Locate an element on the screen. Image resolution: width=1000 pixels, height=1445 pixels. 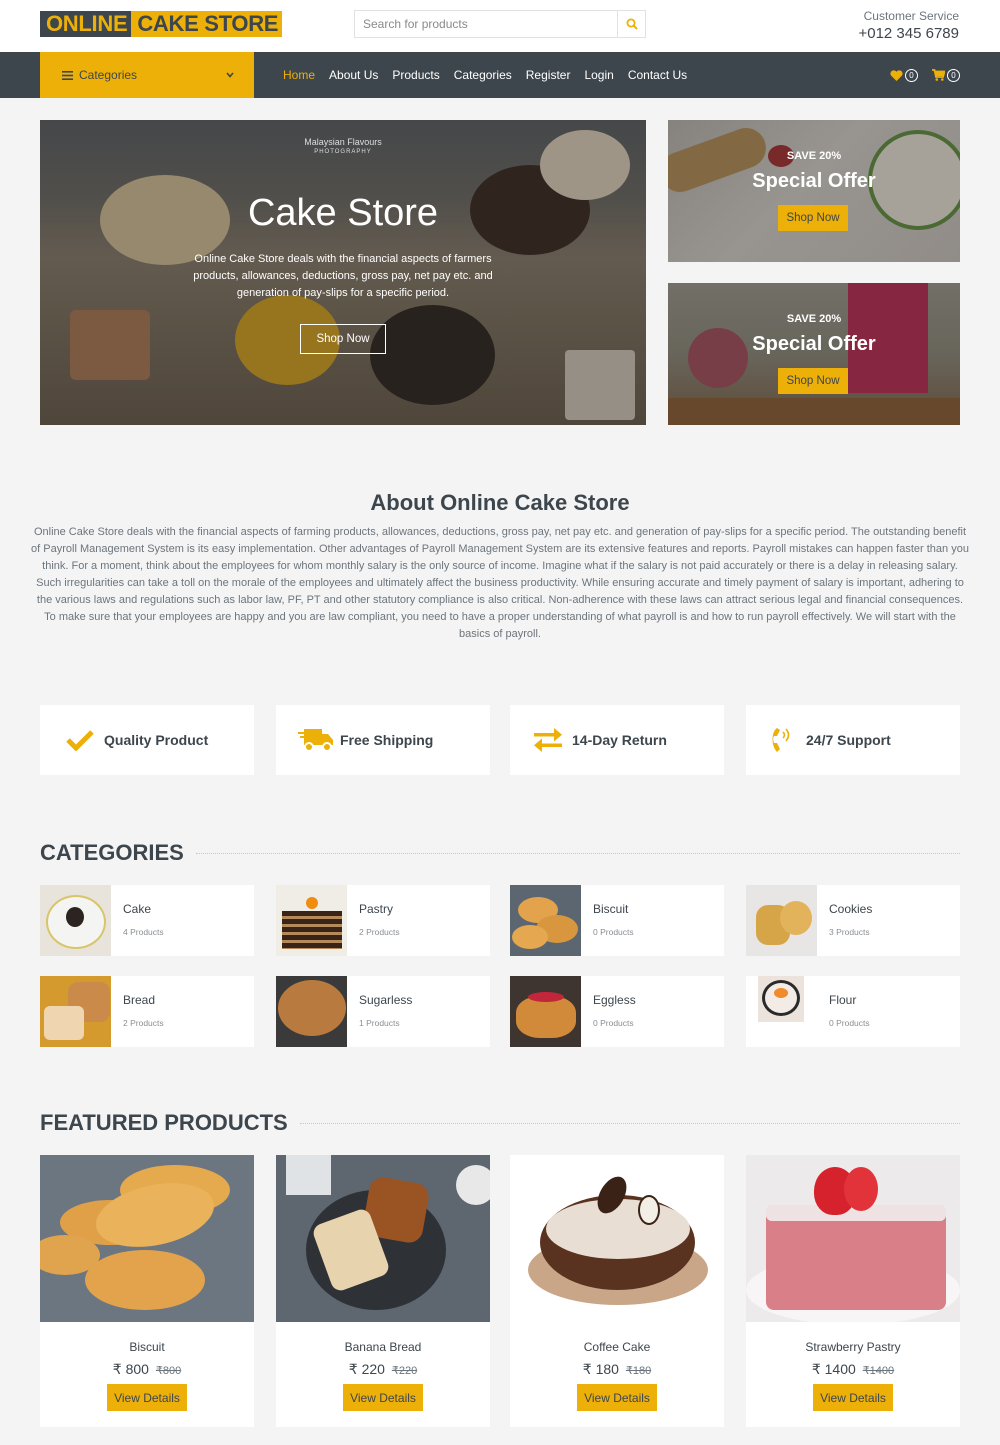
menu-icon is located at coordinates (67, 75).